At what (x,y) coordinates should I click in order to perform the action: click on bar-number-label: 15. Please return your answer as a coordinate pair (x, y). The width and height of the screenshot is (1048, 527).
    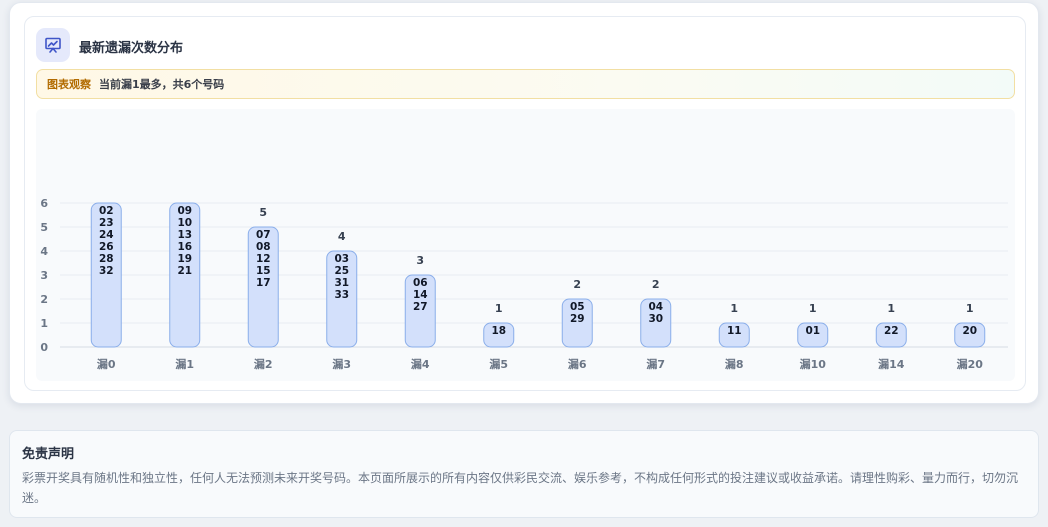
    Looking at the image, I should click on (263, 271).